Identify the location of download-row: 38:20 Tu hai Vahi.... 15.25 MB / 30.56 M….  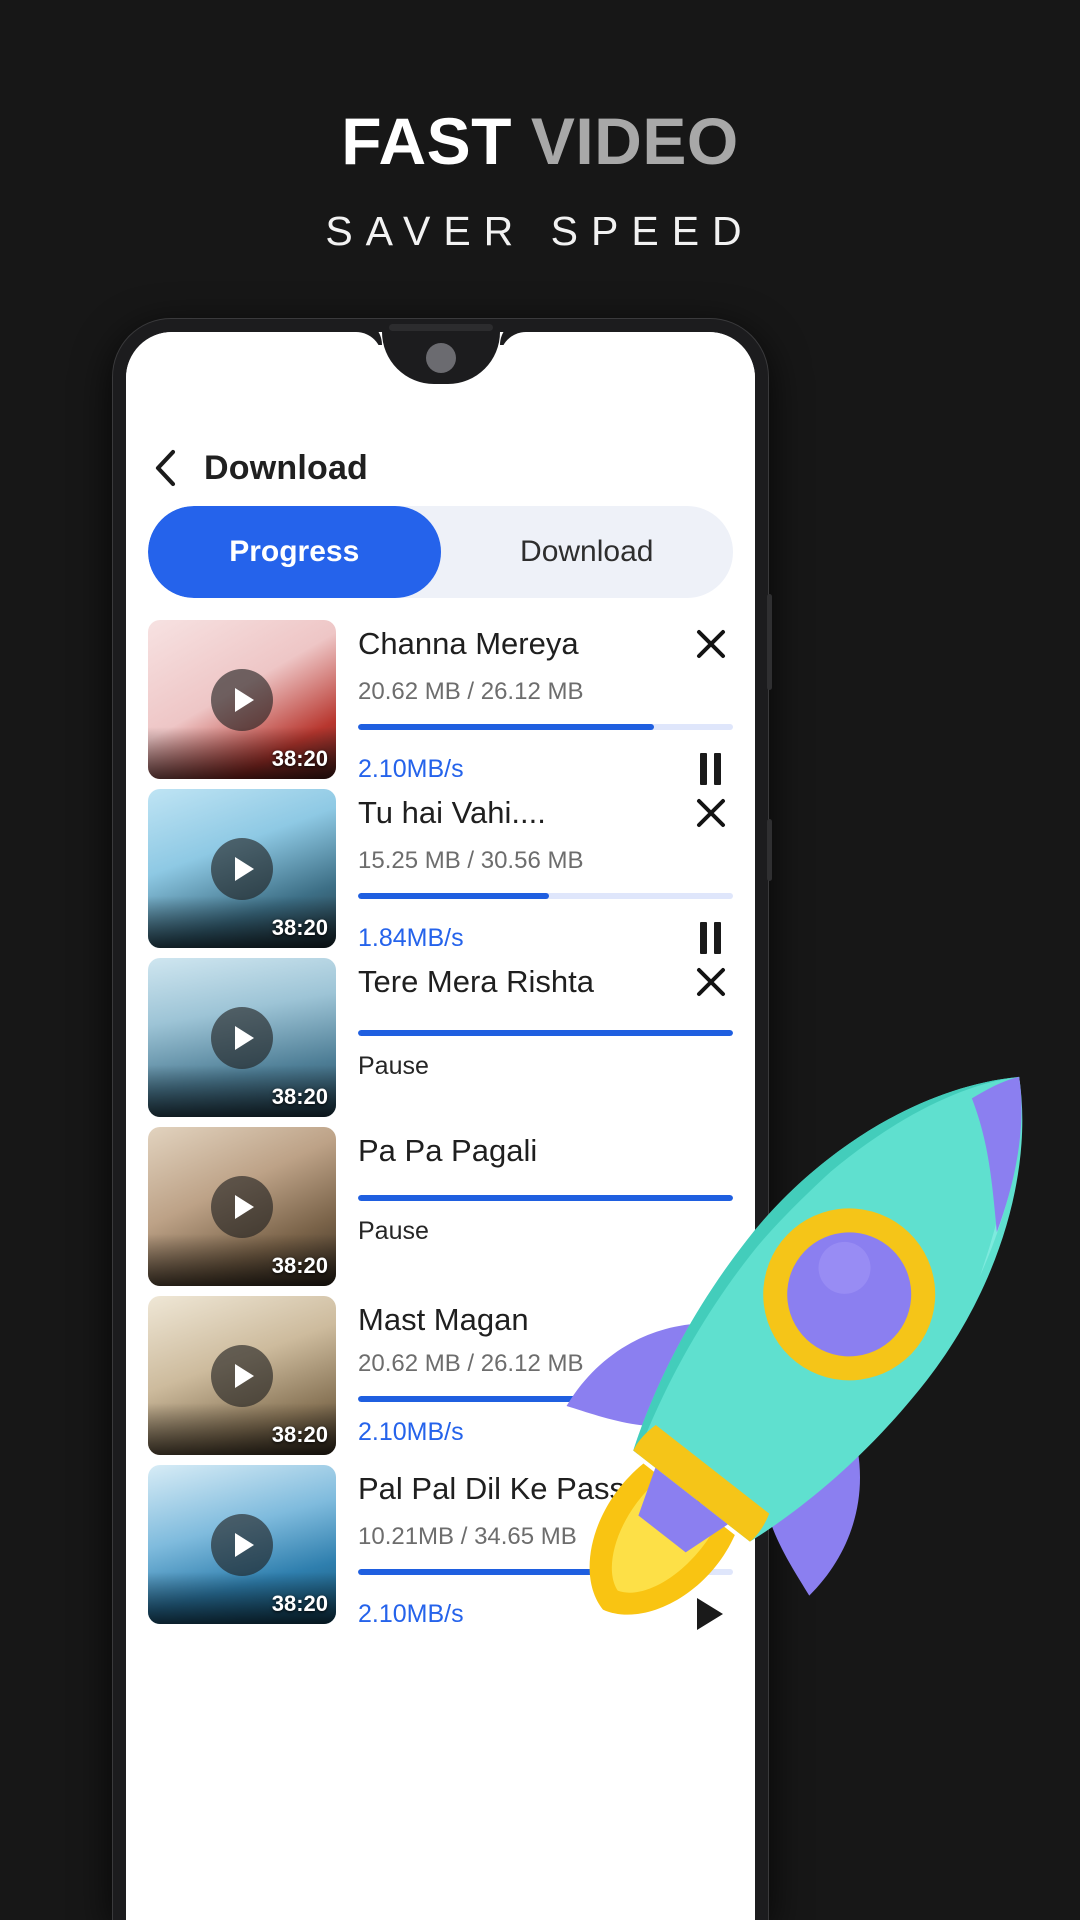
(440, 871).